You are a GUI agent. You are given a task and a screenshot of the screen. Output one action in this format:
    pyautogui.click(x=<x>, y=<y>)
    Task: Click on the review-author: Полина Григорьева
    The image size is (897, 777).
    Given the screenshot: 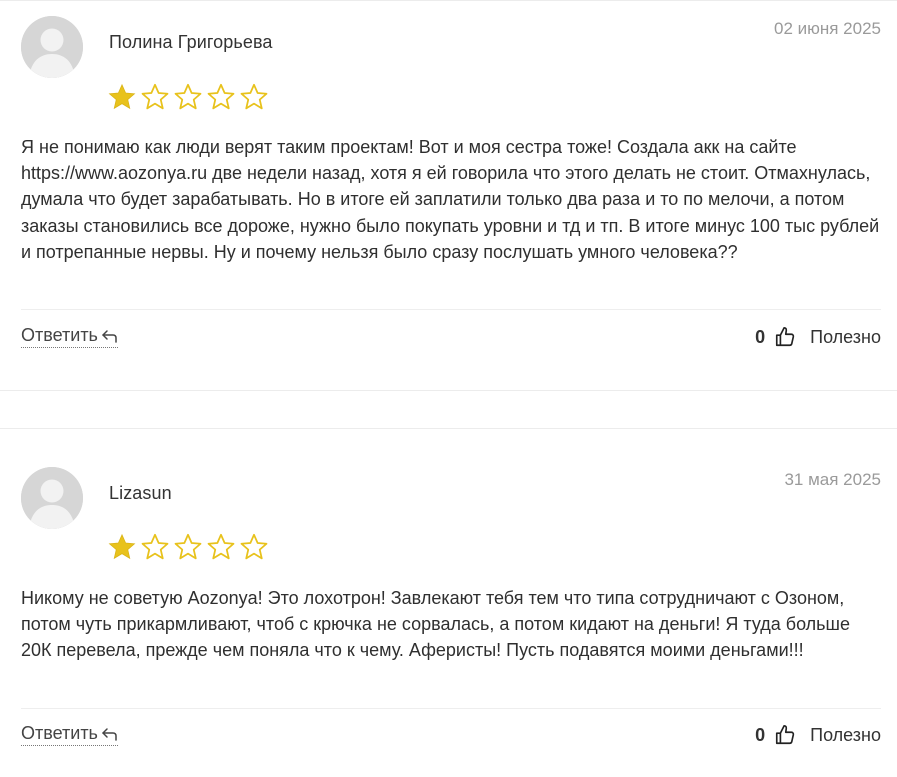 What is the action you would take?
    pyautogui.click(x=191, y=42)
    